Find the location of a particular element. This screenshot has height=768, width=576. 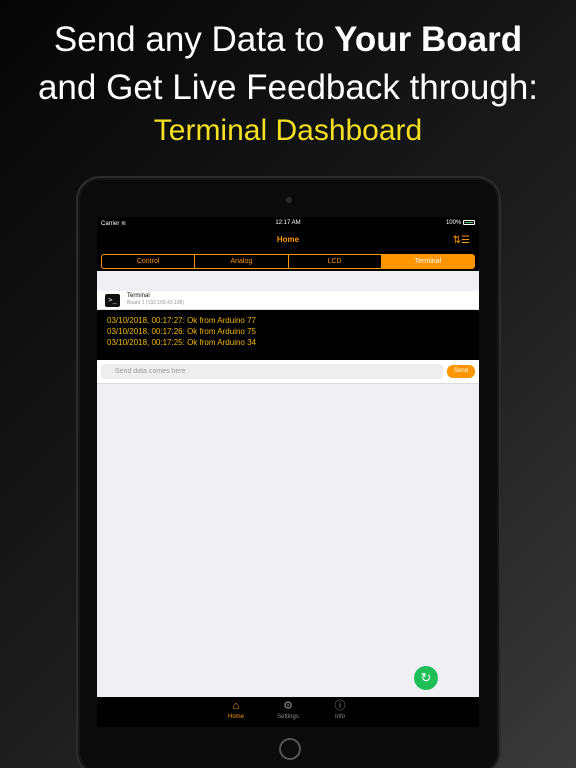

send-data-input is located at coordinates (272, 371).